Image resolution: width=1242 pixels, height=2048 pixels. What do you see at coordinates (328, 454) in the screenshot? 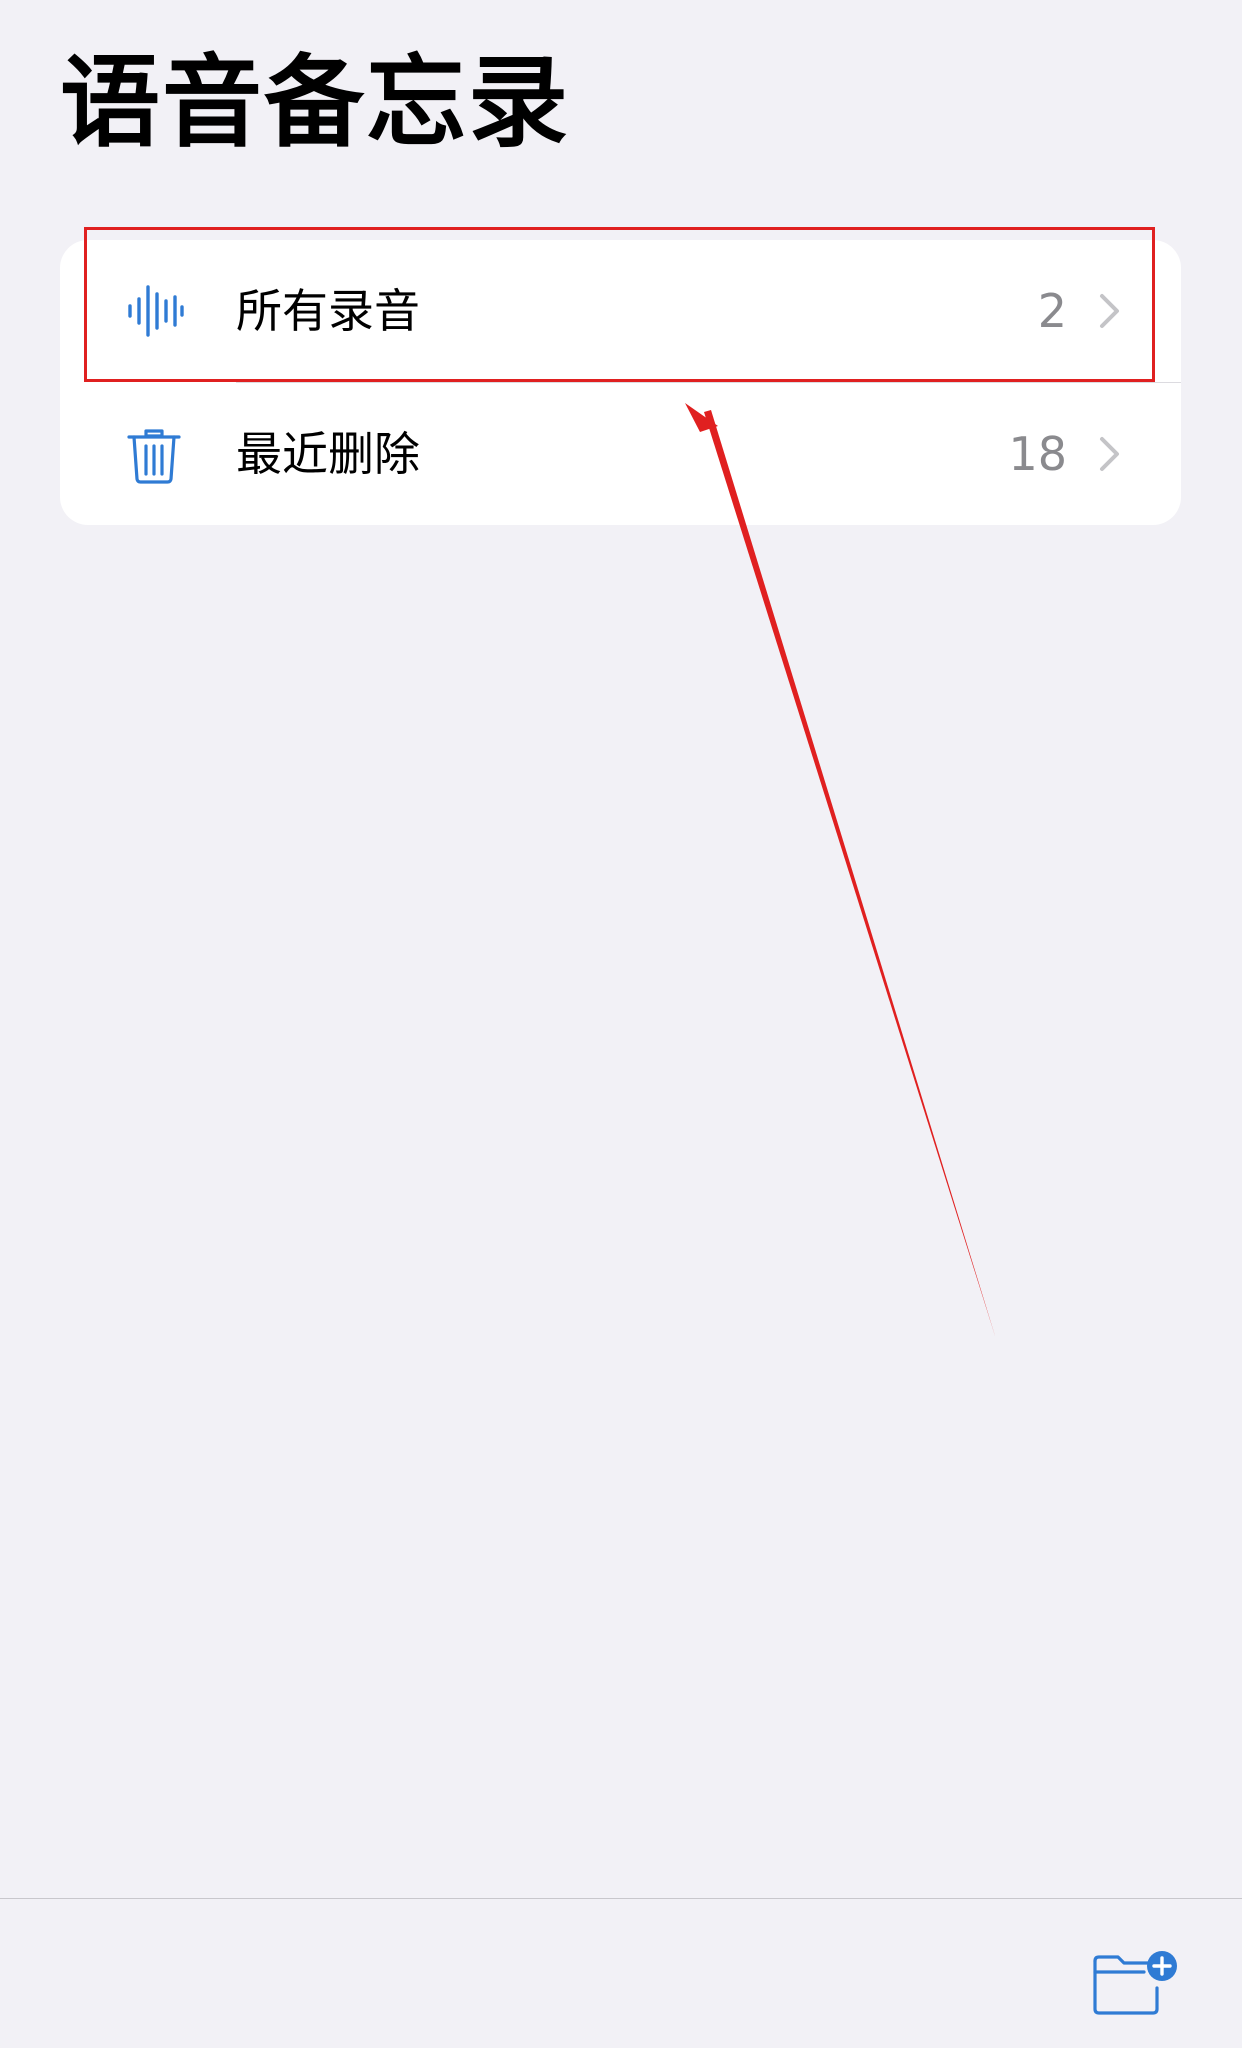
I see `list-item-label: 最近删除` at bounding box center [328, 454].